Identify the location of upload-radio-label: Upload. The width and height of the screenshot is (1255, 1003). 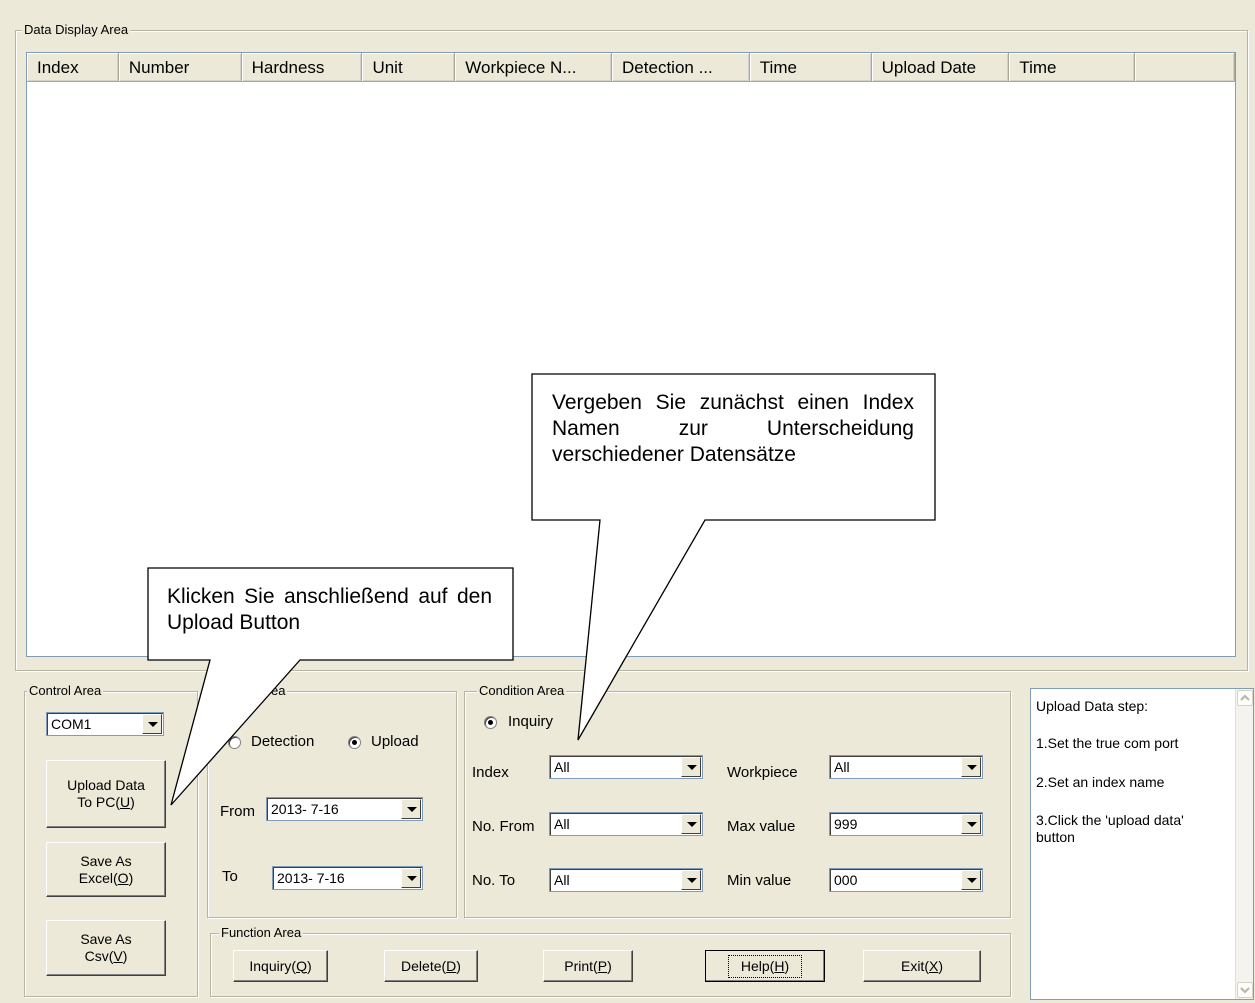
(395, 742).